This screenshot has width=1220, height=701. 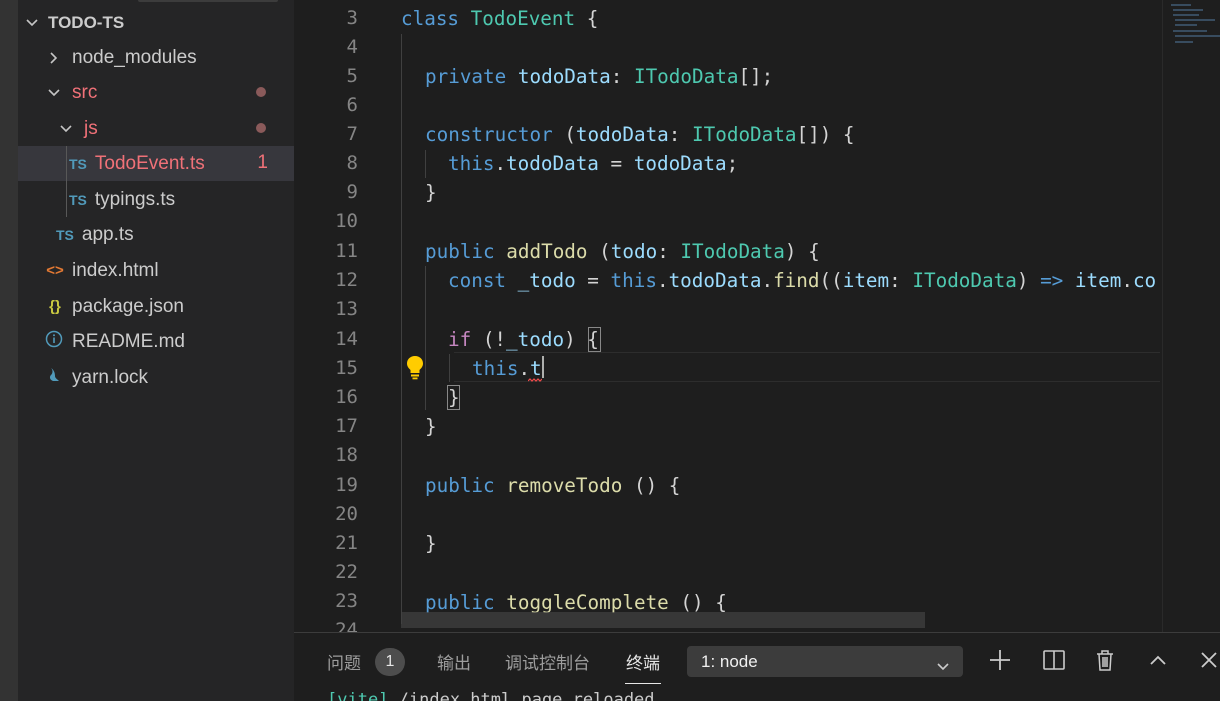 I want to click on code-token: t, so click(x=536, y=368).